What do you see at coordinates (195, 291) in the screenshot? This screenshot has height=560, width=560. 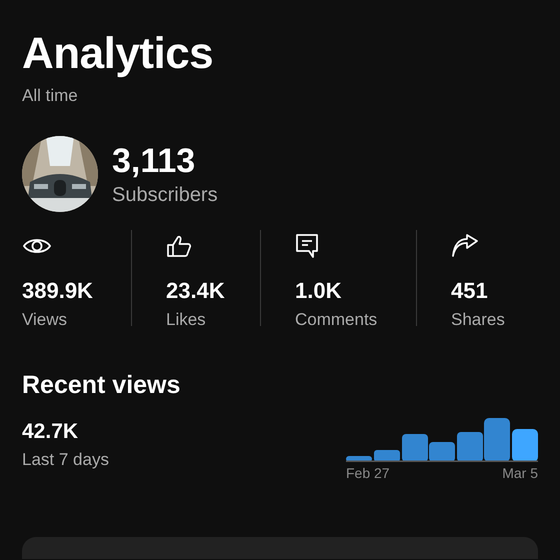 I see `stat-value: 23.4K` at bounding box center [195, 291].